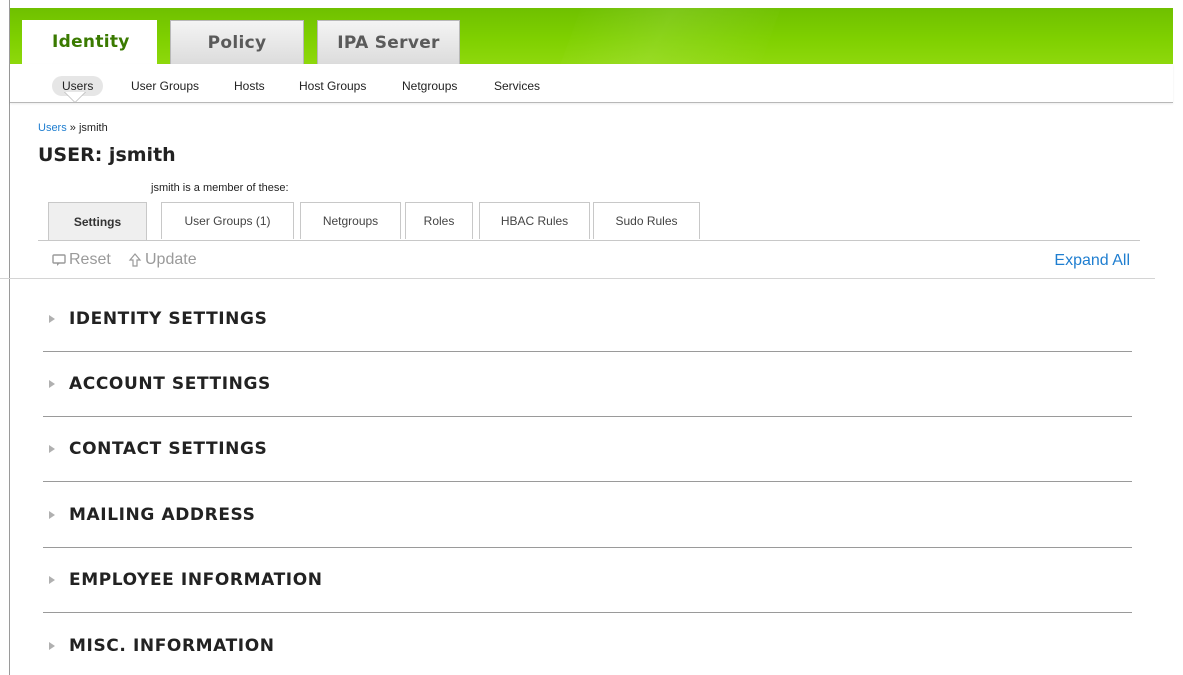 This screenshot has height=675, width=1183. Describe the element at coordinates (670, 36) in the screenshot. I see `header-sheen` at that location.